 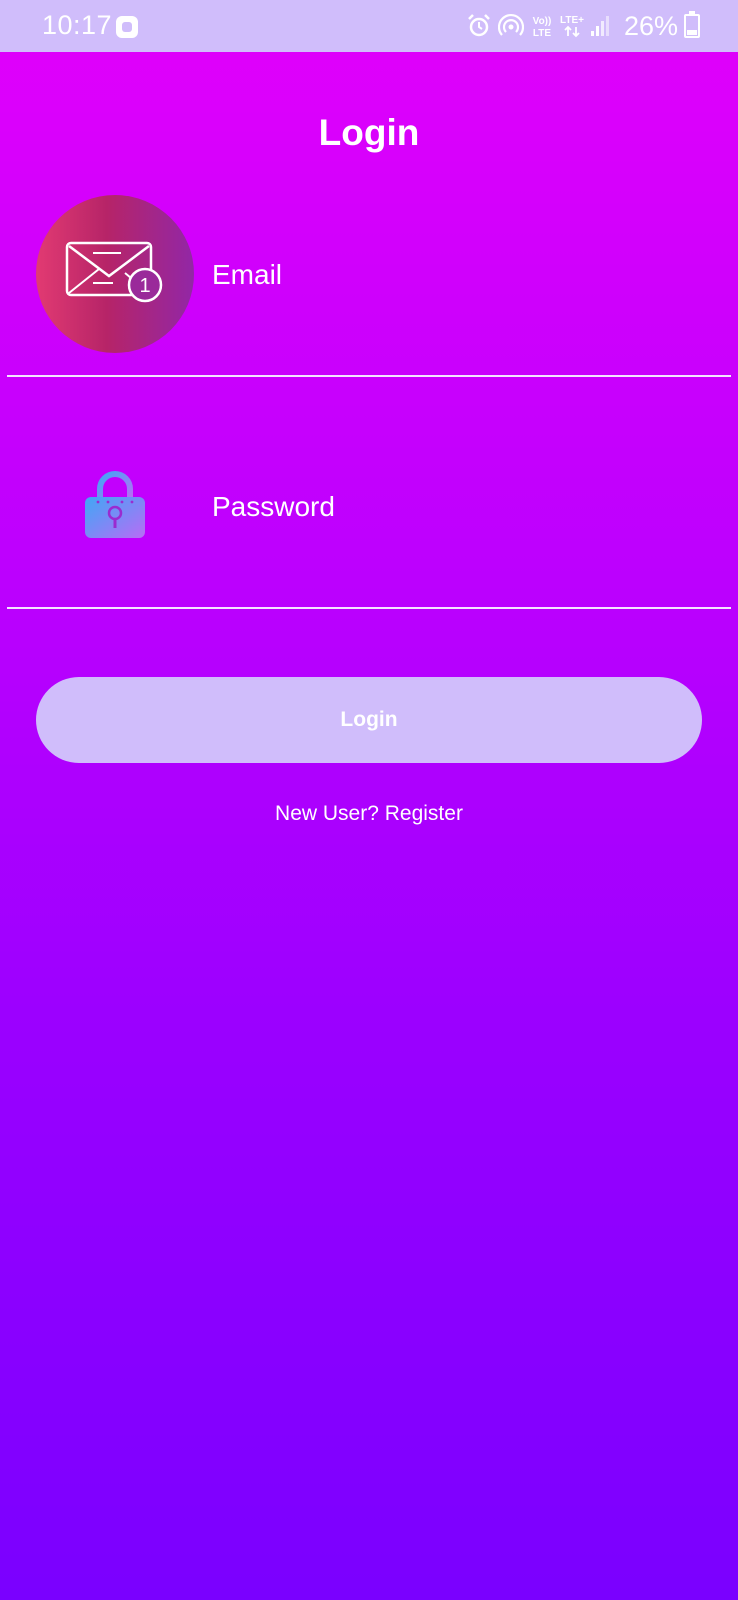 What do you see at coordinates (601, 26) in the screenshot?
I see `signal-icon` at bounding box center [601, 26].